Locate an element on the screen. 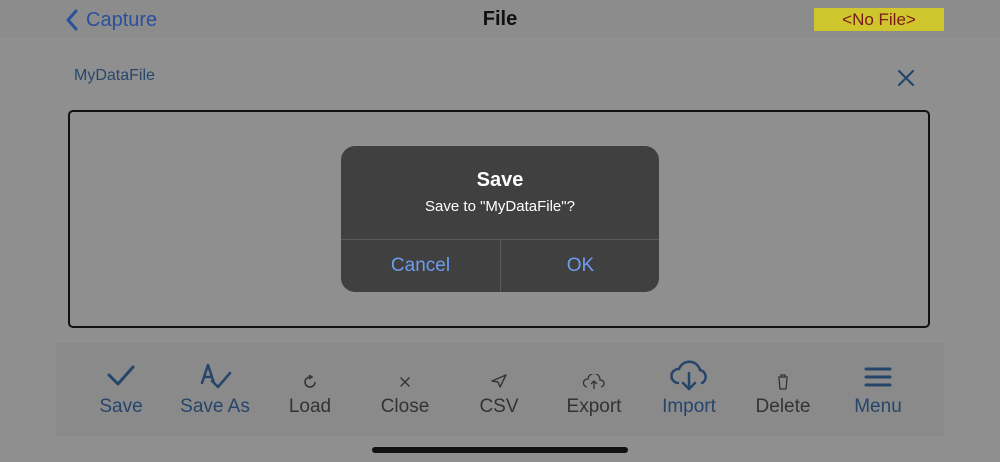  clear-filename-icon is located at coordinates (906, 78).